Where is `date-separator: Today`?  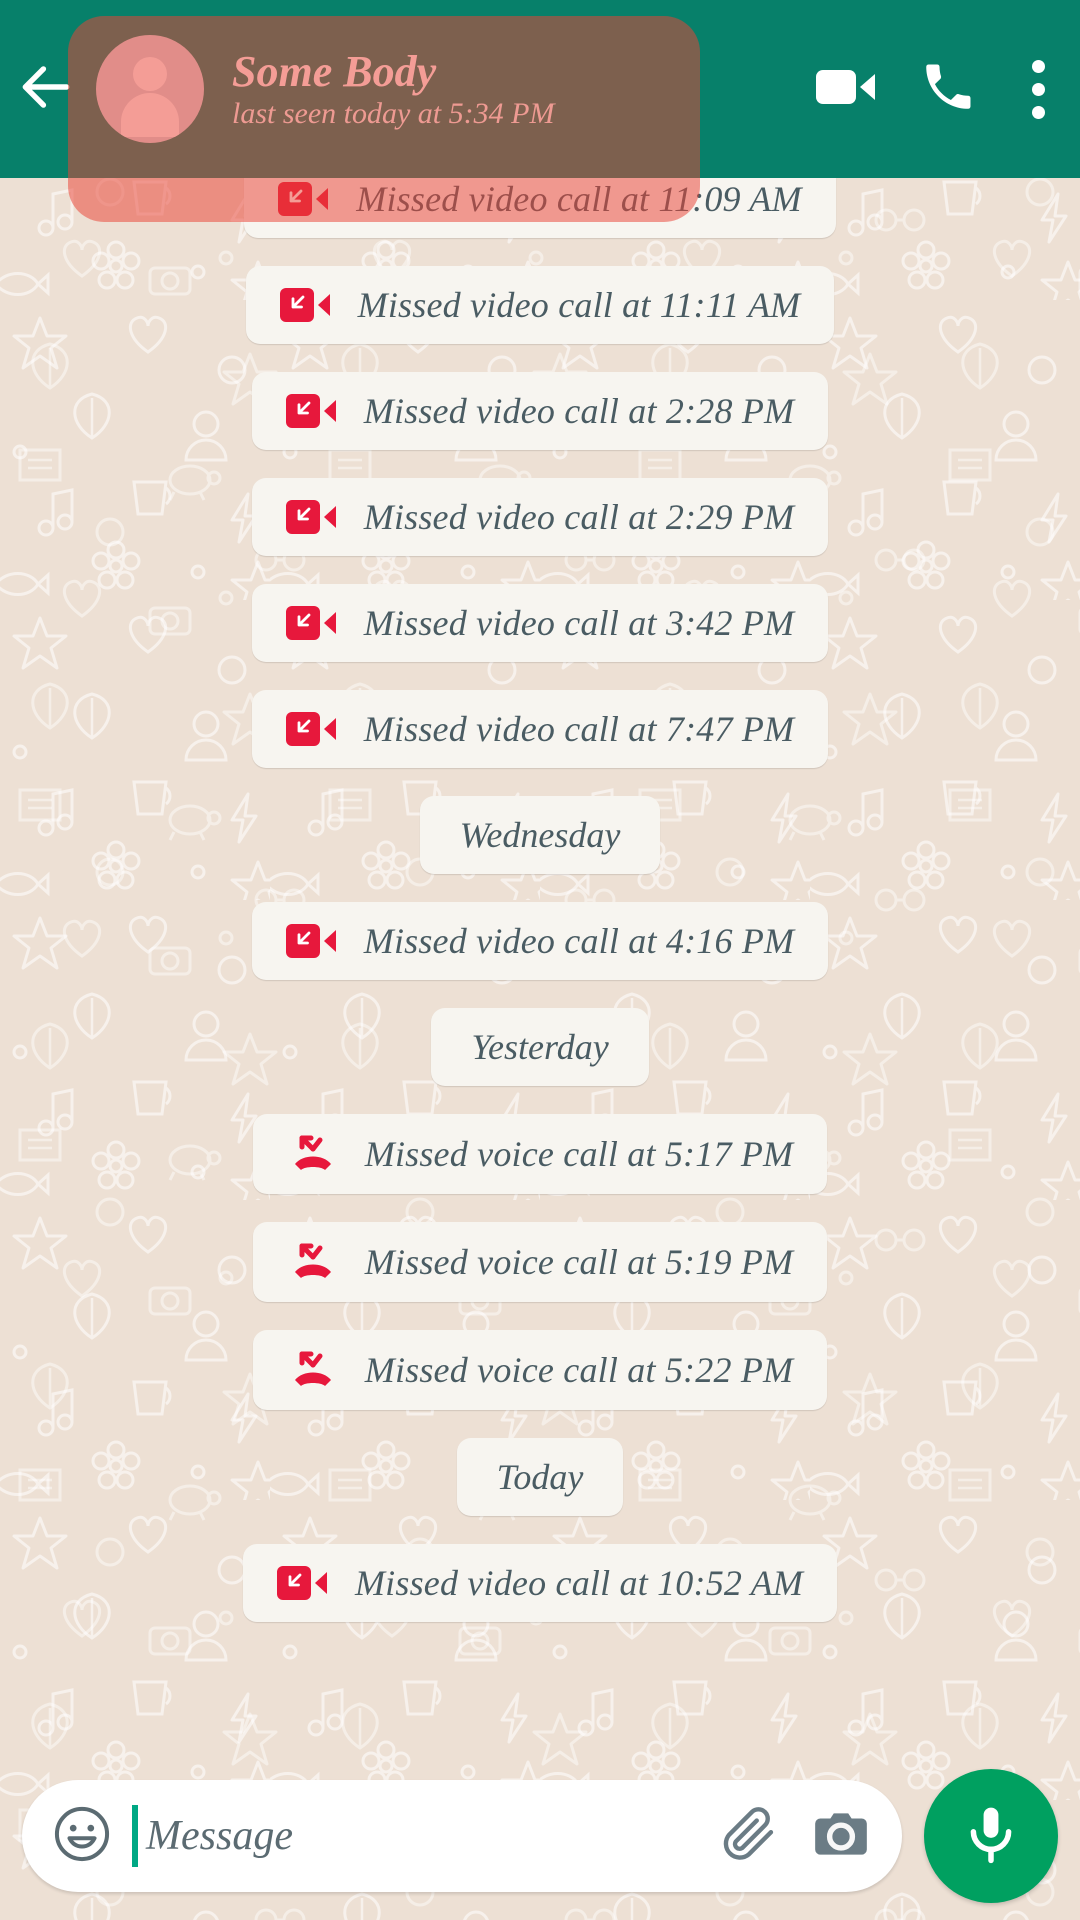 date-separator: Today is located at coordinates (540, 1477).